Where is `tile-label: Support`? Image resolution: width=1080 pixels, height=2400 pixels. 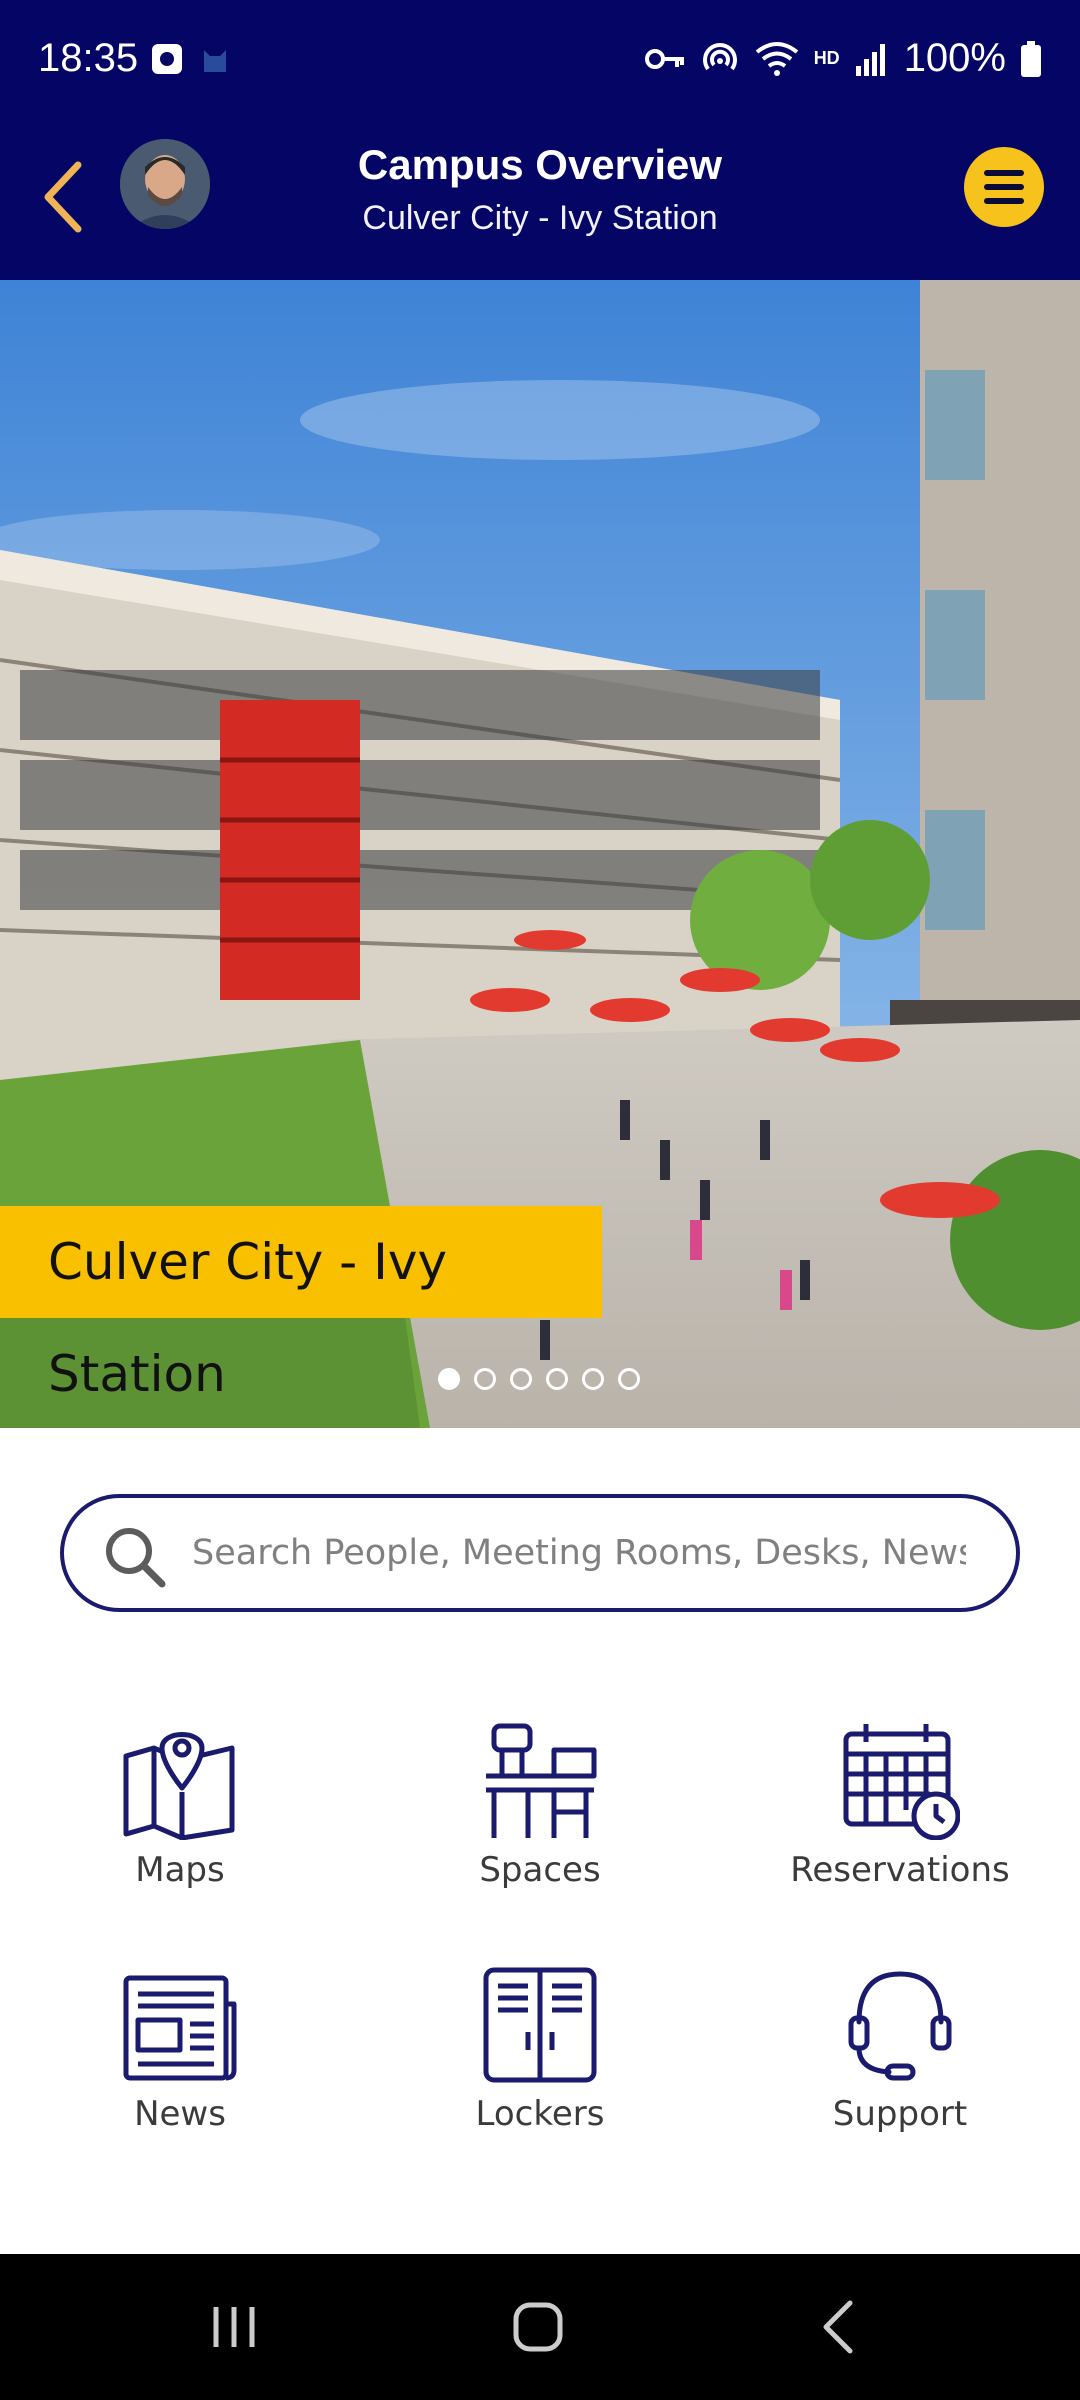
tile-label: Support is located at coordinates (900, 2114).